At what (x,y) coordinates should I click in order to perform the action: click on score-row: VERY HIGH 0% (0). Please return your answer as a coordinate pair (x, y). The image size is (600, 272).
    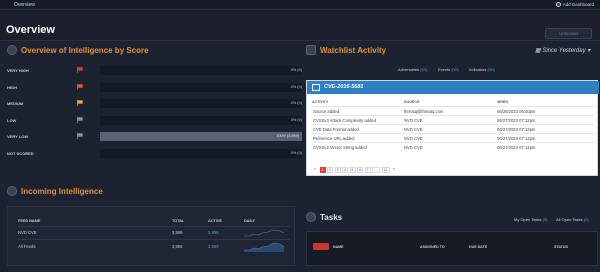
    Looking at the image, I should click on (154, 70).